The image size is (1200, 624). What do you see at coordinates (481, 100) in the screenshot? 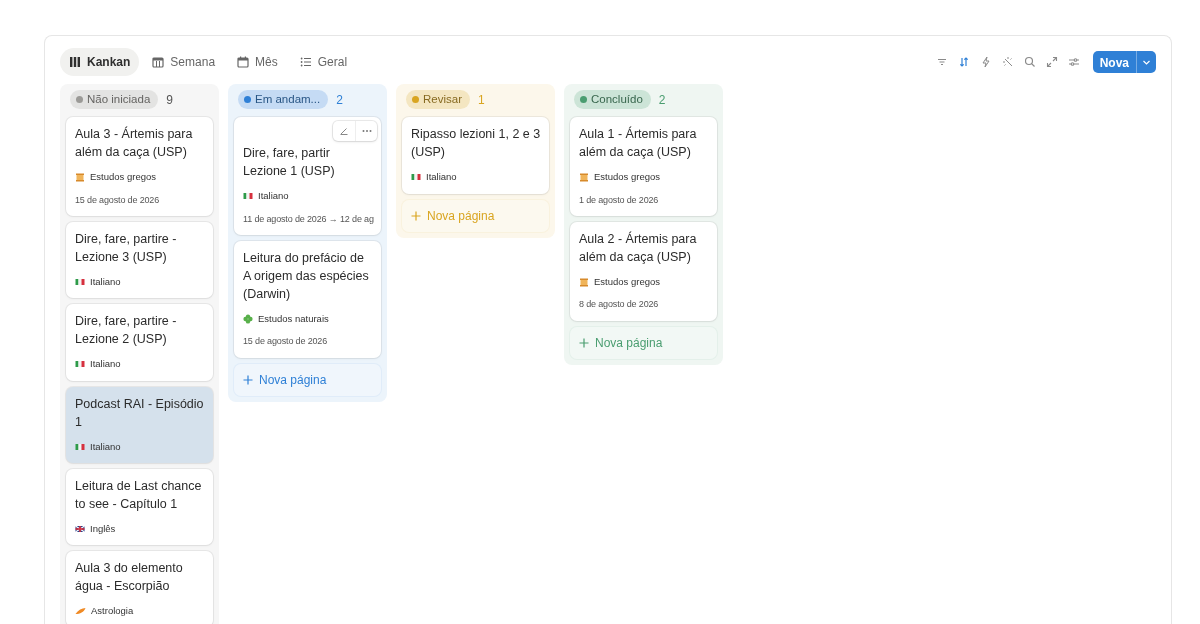
I see `card-count: 1` at bounding box center [481, 100].